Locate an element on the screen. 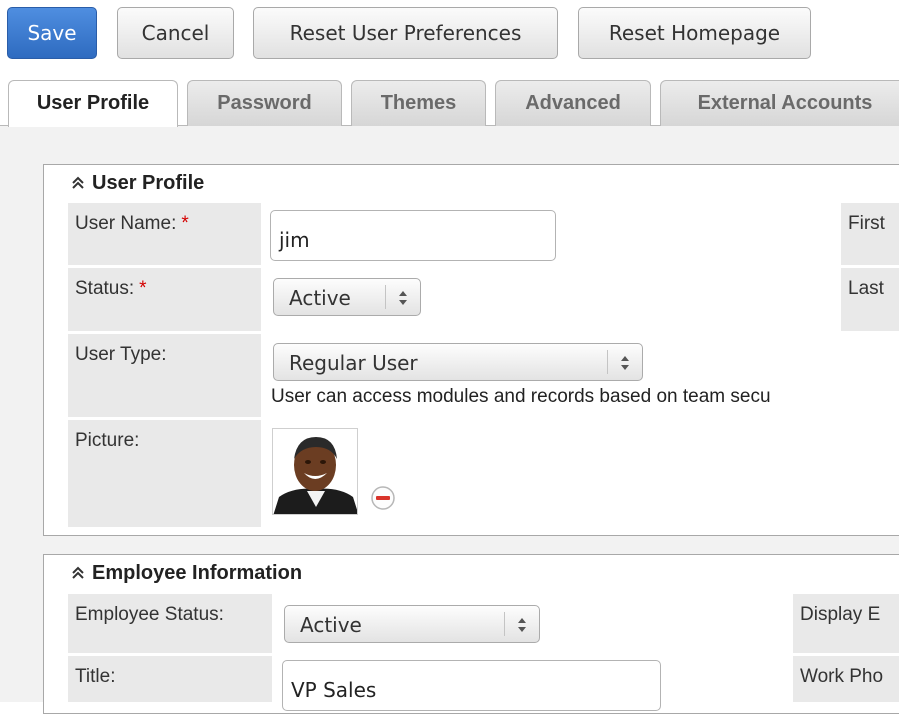 The height and width of the screenshot is (714, 899). user-profile-panel-header: User Profile is located at coordinates (137, 183).